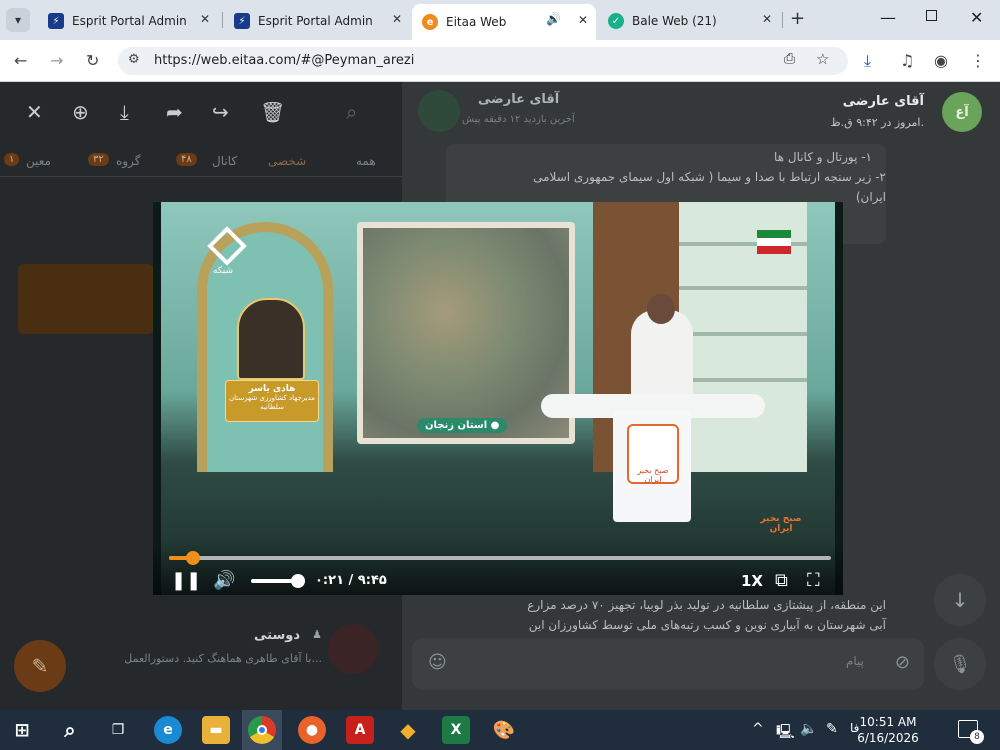 Image resolution: width=1000 pixels, height=750 pixels. I want to click on firefox-icon: ●, so click(312, 730).